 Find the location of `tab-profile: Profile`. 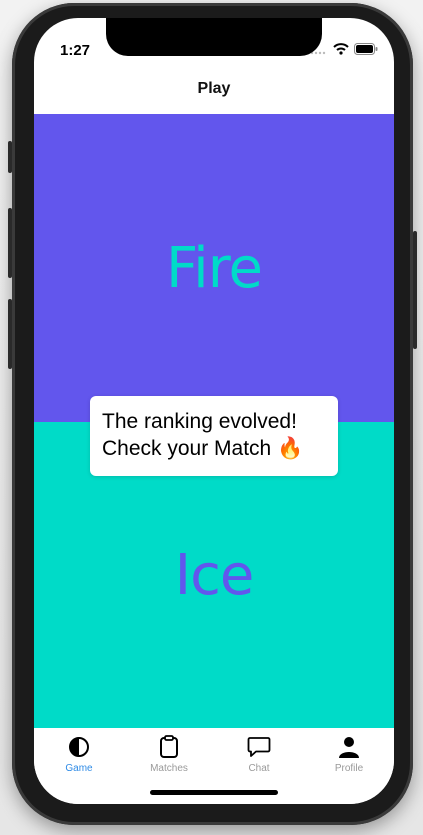

tab-profile: Profile is located at coordinates (349, 766).